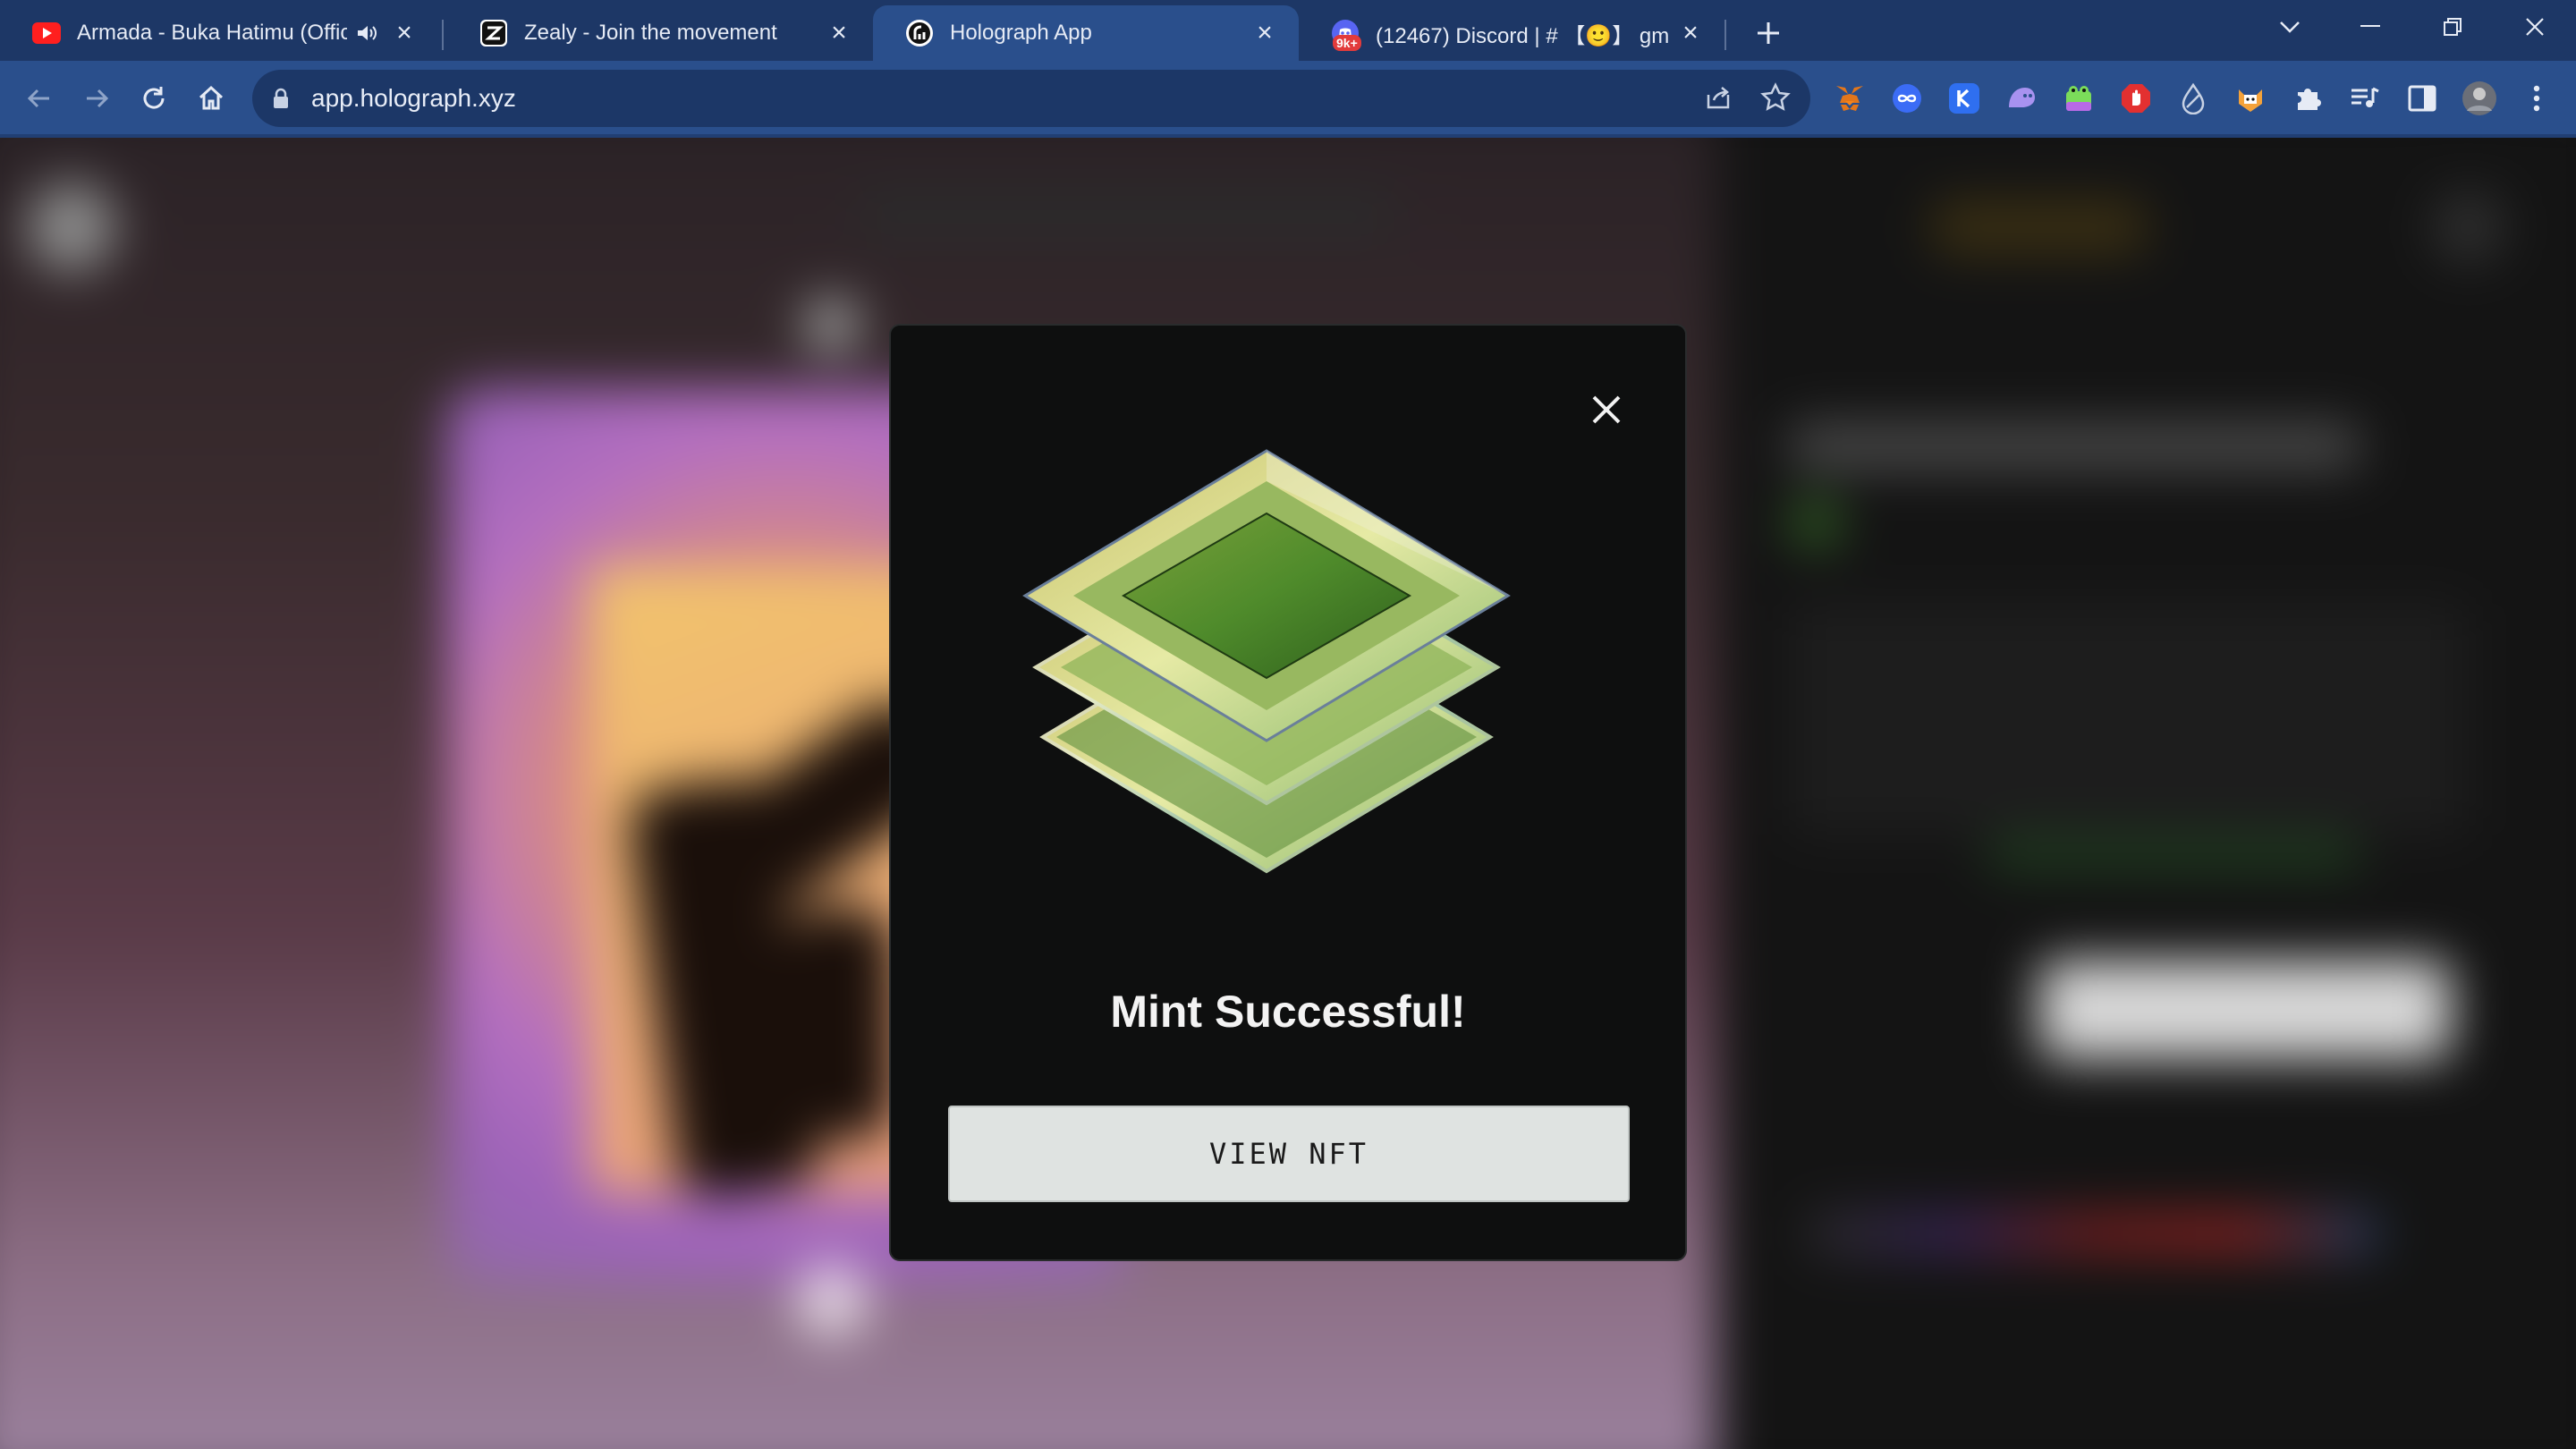  I want to click on close-icon, so click(1606, 409).